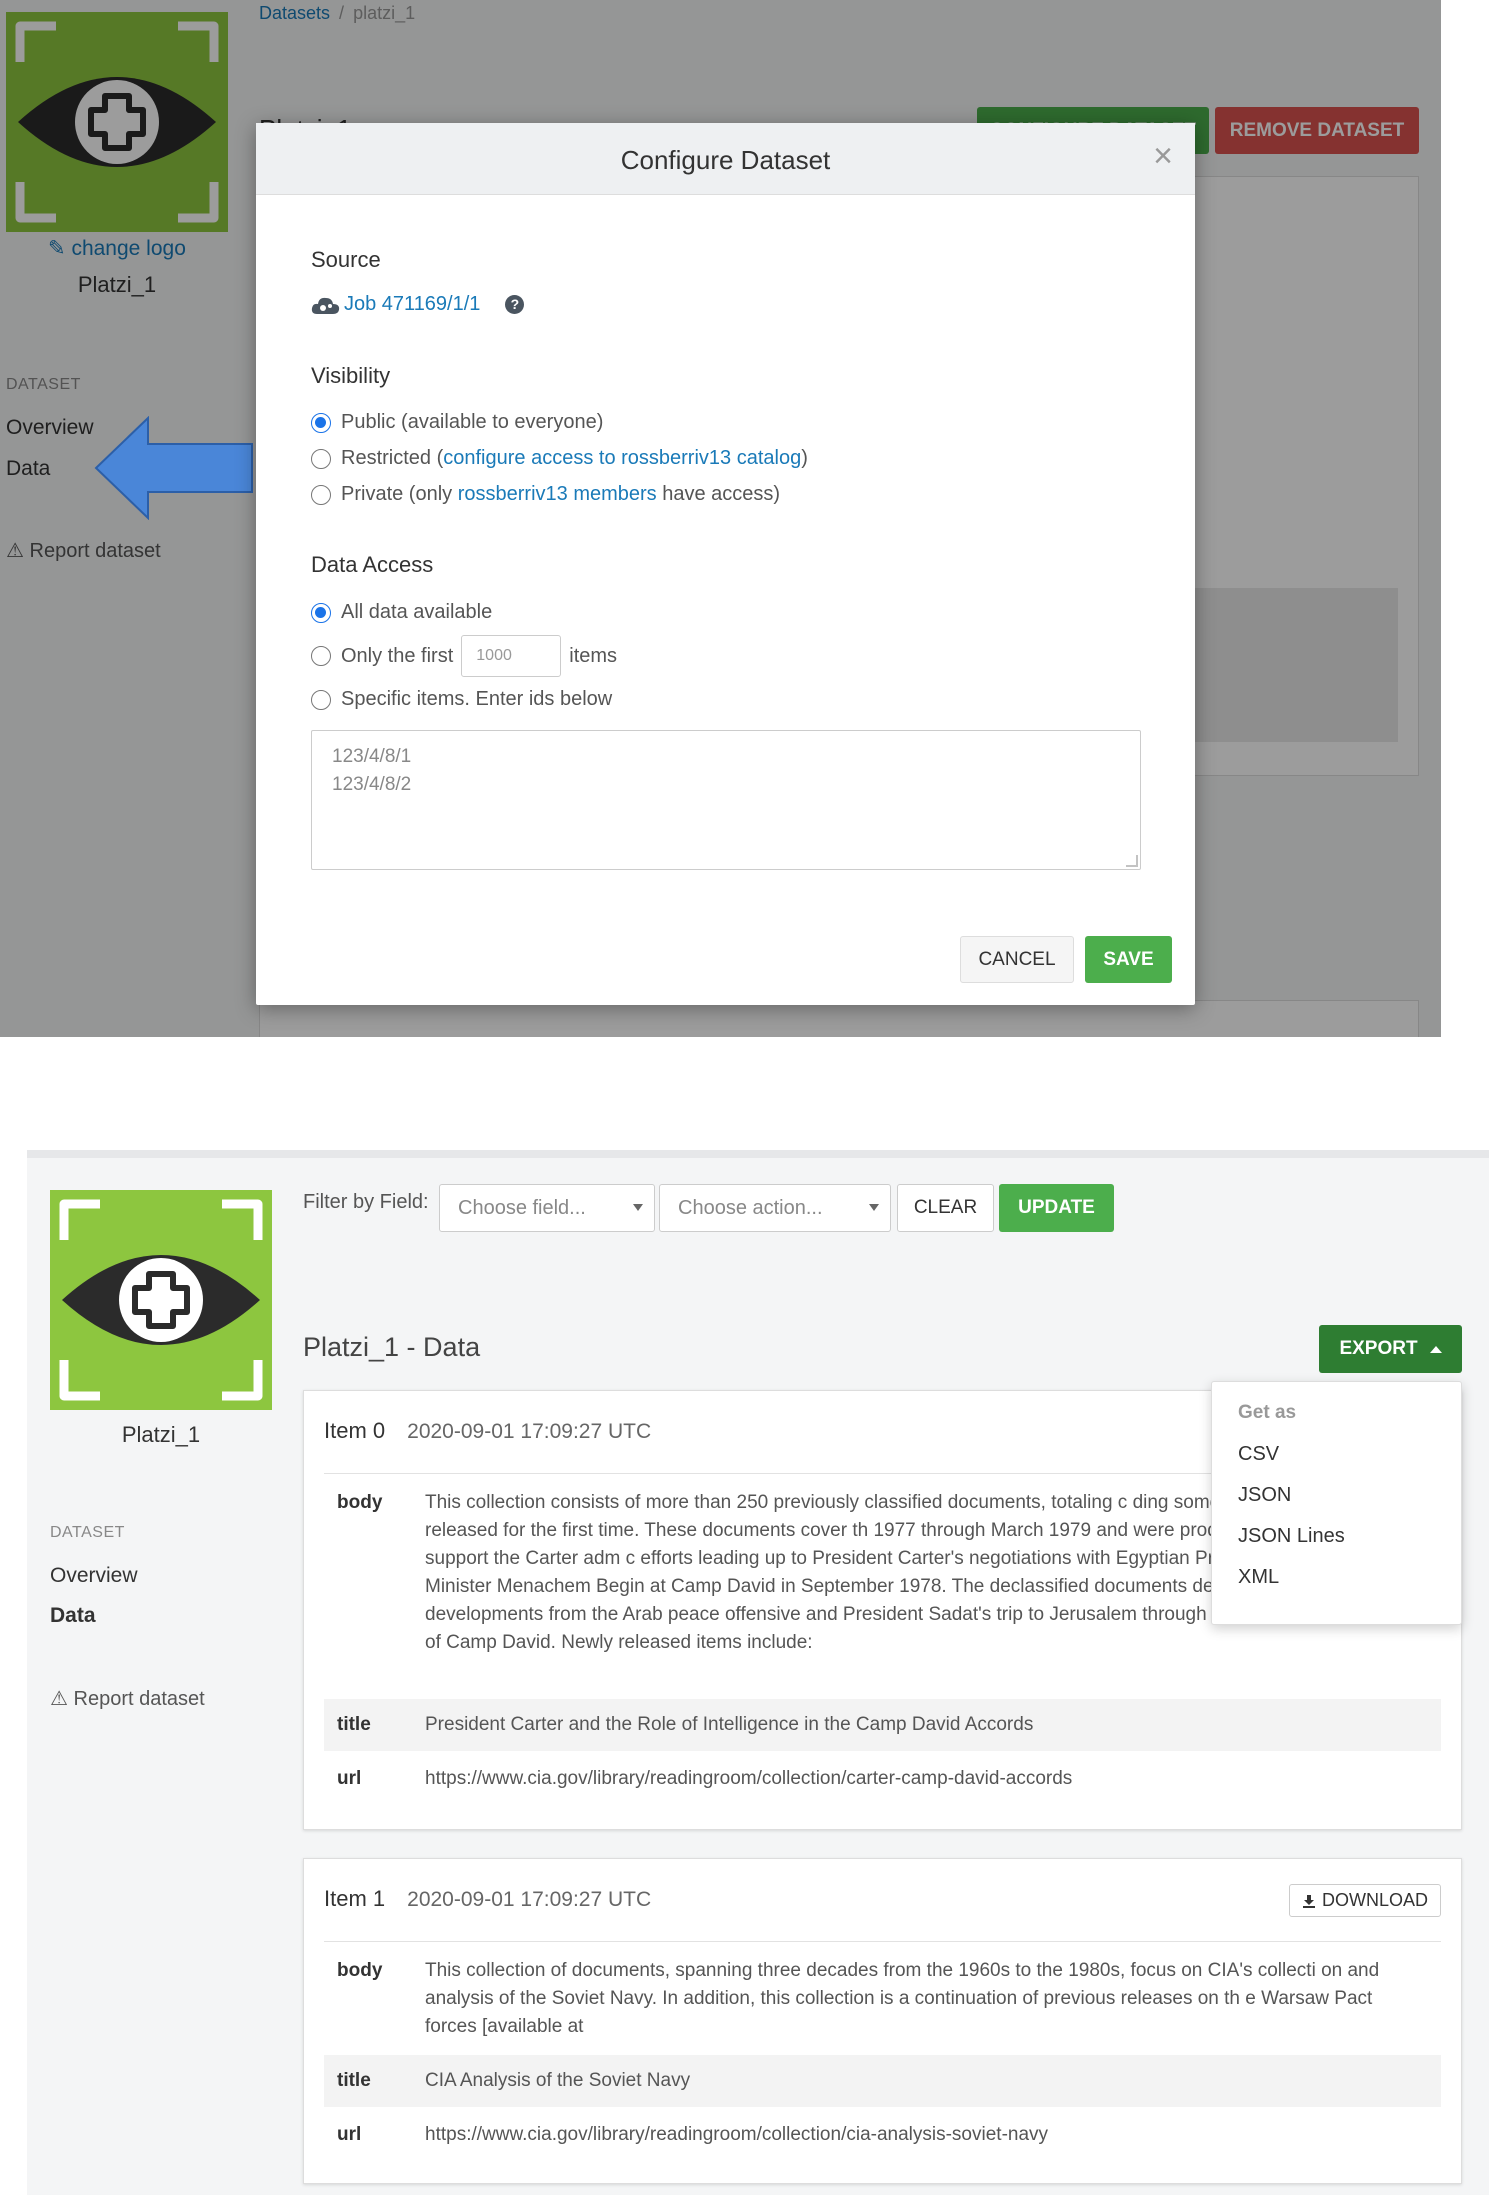 The width and height of the screenshot is (1489, 2195). I want to click on modal-header: Configure Dataset ×, so click(725, 159).